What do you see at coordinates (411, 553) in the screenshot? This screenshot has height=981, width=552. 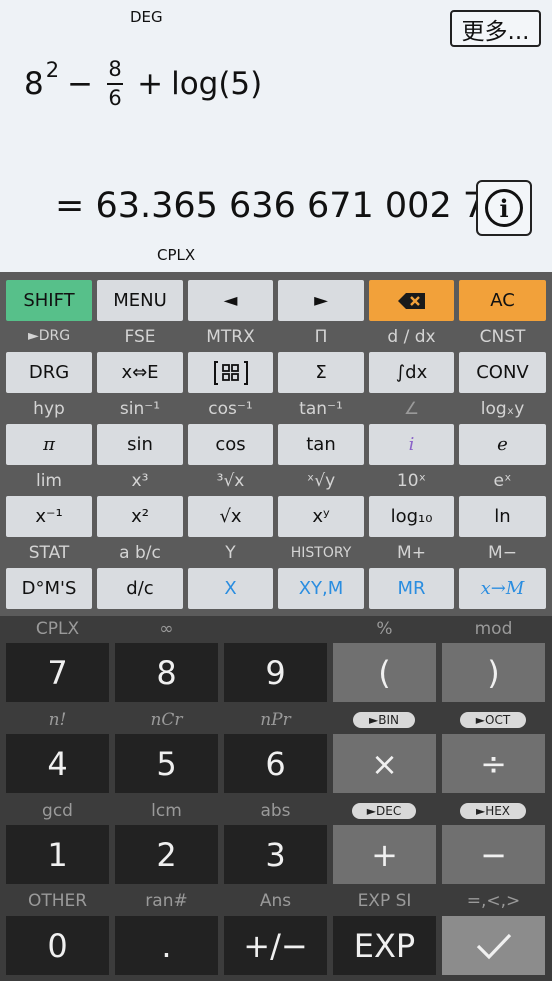 I see `label-m-plus: M+` at bounding box center [411, 553].